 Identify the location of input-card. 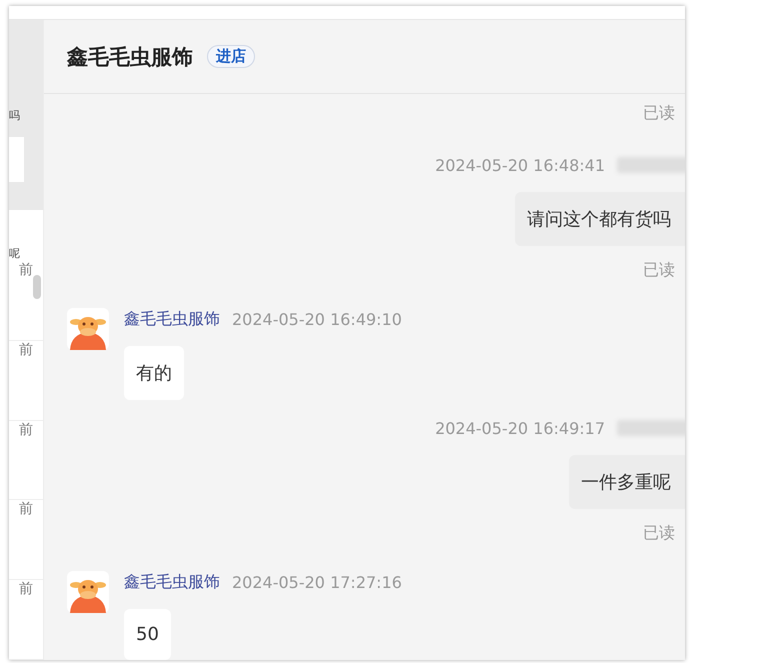
(16, 159).